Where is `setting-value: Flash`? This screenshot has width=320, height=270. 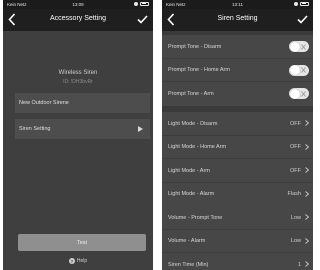 setting-value: Flash is located at coordinates (294, 194).